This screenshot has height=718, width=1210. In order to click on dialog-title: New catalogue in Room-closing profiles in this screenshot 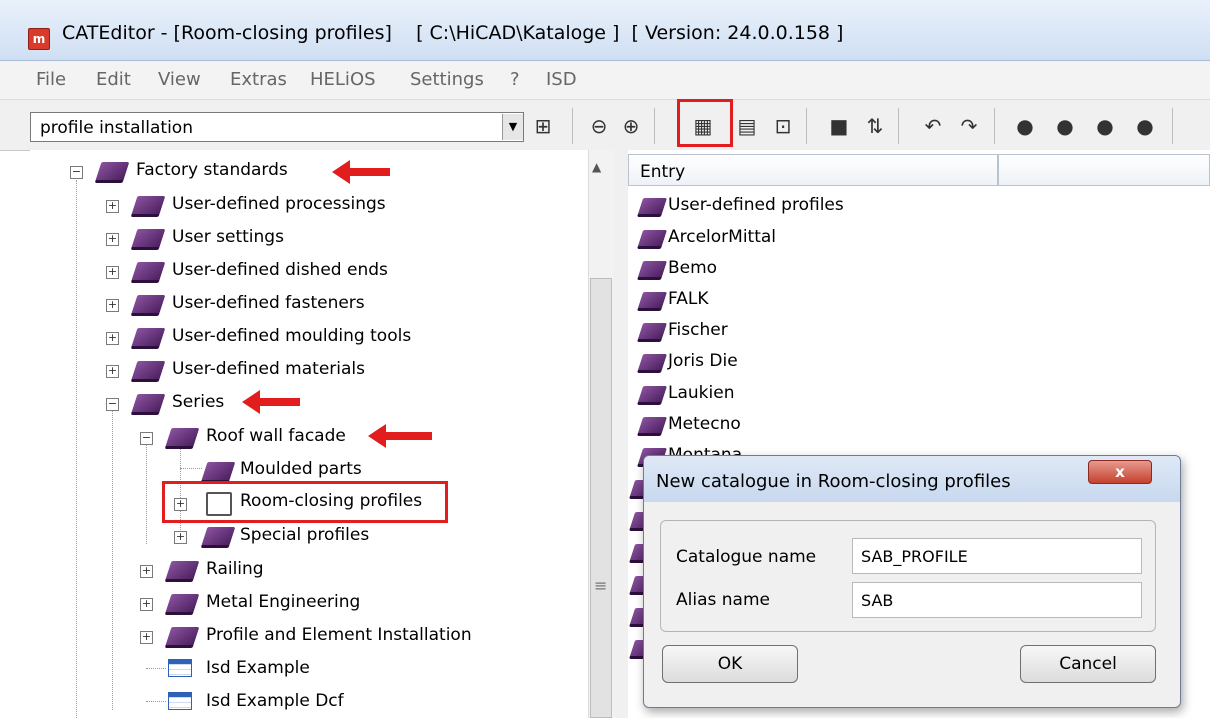, I will do `click(833, 481)`.